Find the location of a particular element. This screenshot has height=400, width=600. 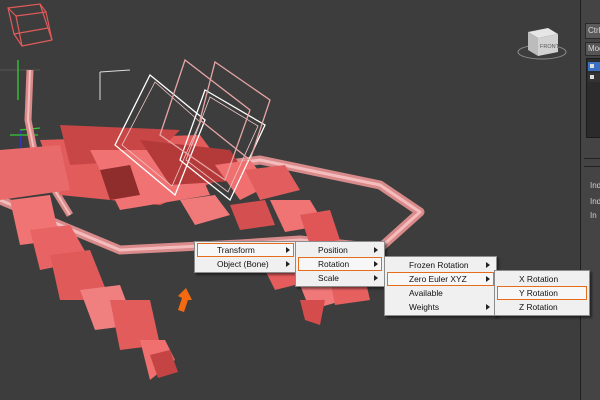

context-menu-level2: Position Rotation Scale is located at coordinates (340, 264).